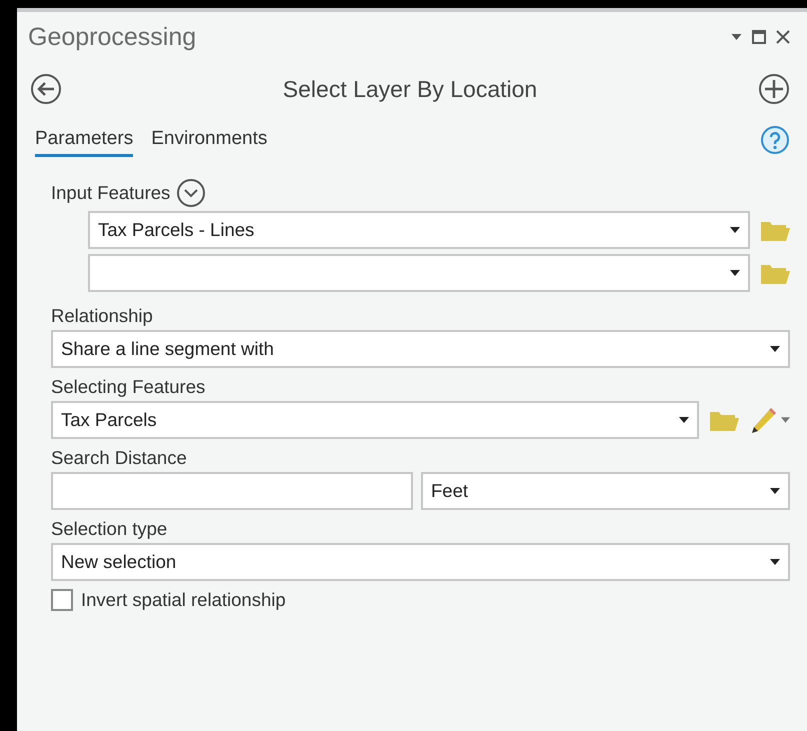  I want to click on help-icon, so click(775, 140).